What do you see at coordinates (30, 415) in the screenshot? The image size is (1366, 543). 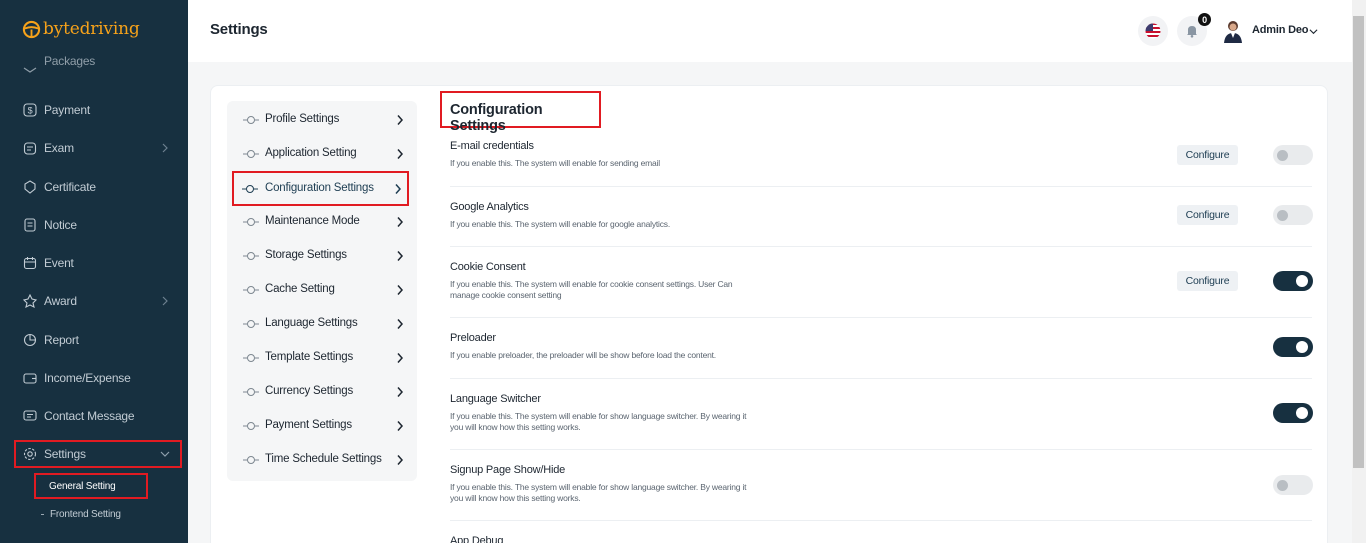 I see `message-icon` at bounding box center [30, 415].